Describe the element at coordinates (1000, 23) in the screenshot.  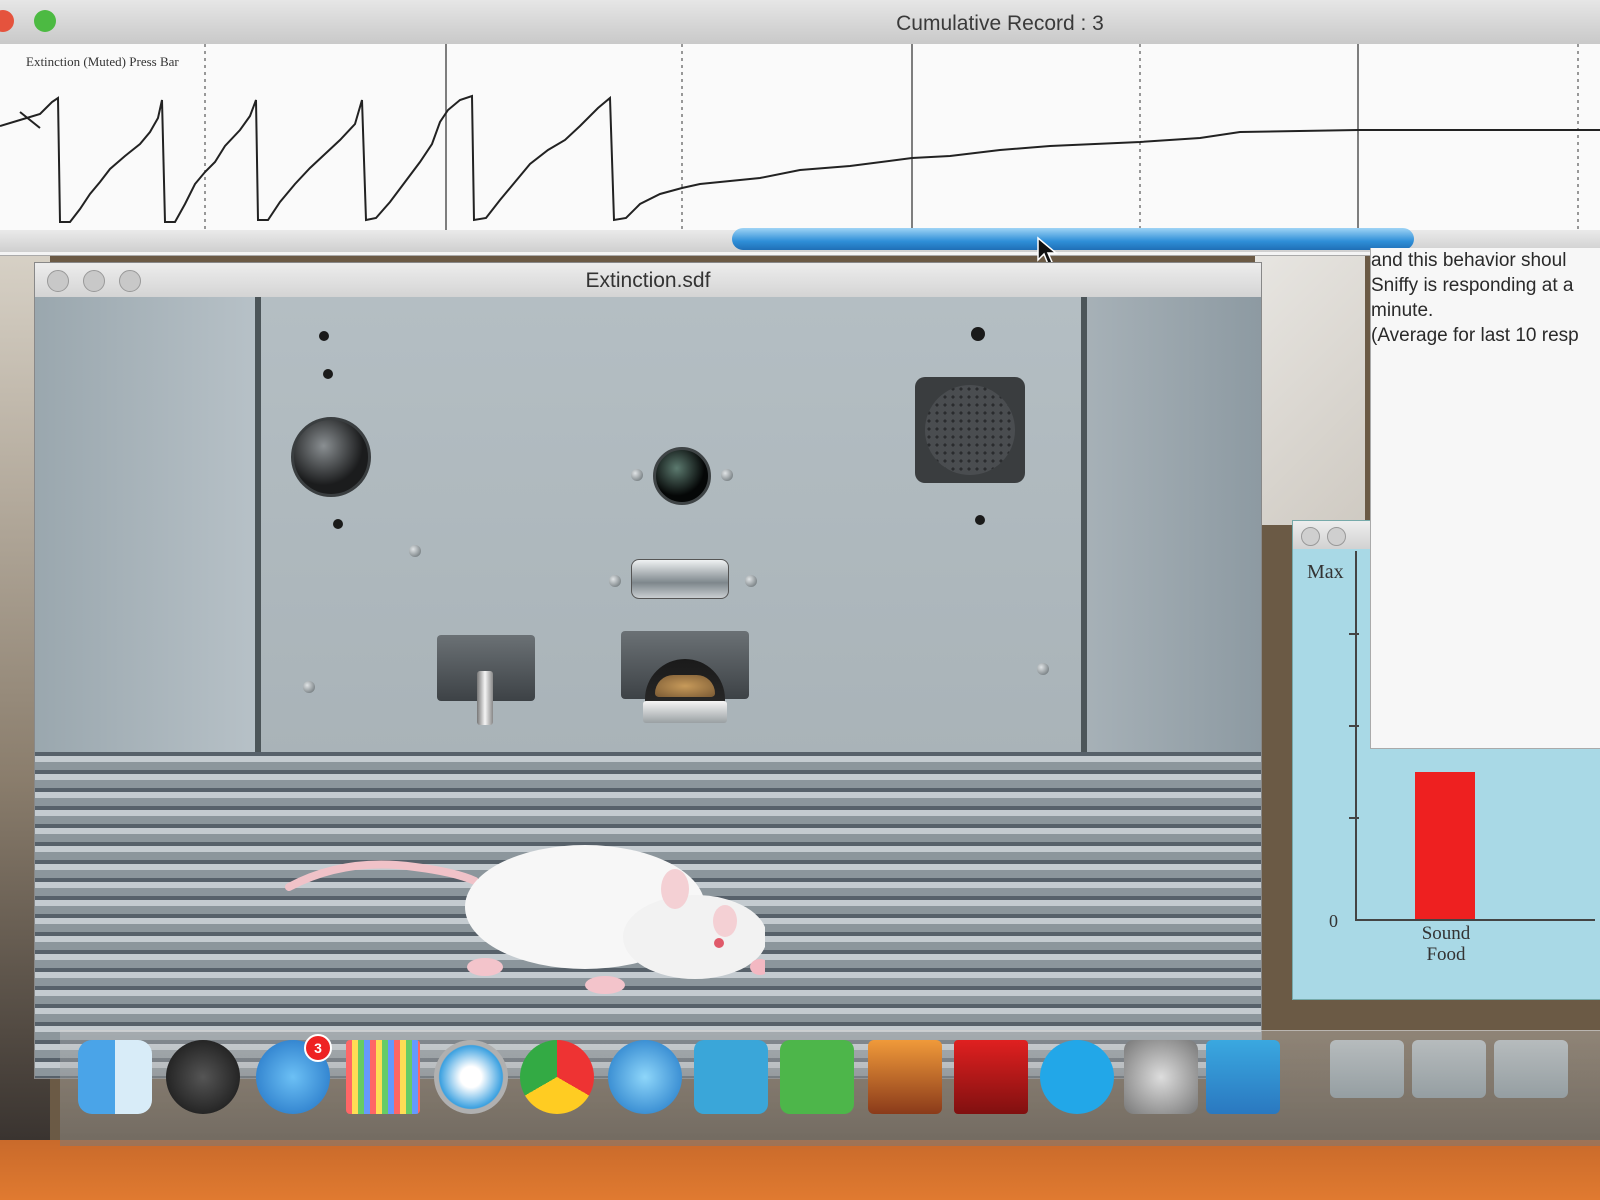
I see `cumulative-record-title: Cumulative Record : 3` at that location.